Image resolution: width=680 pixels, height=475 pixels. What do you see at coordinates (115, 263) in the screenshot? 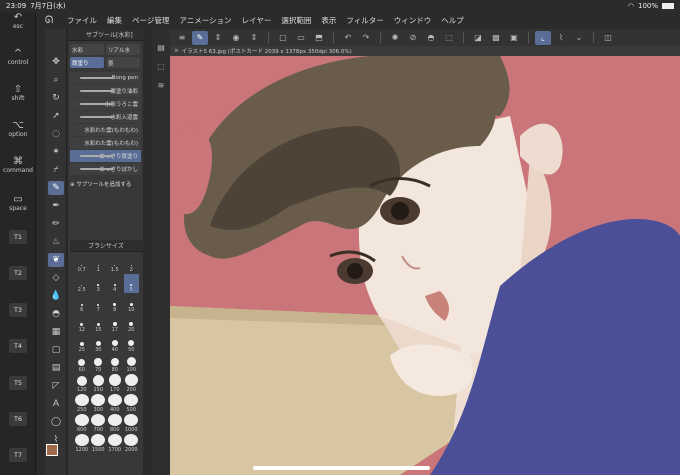
I see `brush-size-option: 1.5` at bounding box center [115, 263].